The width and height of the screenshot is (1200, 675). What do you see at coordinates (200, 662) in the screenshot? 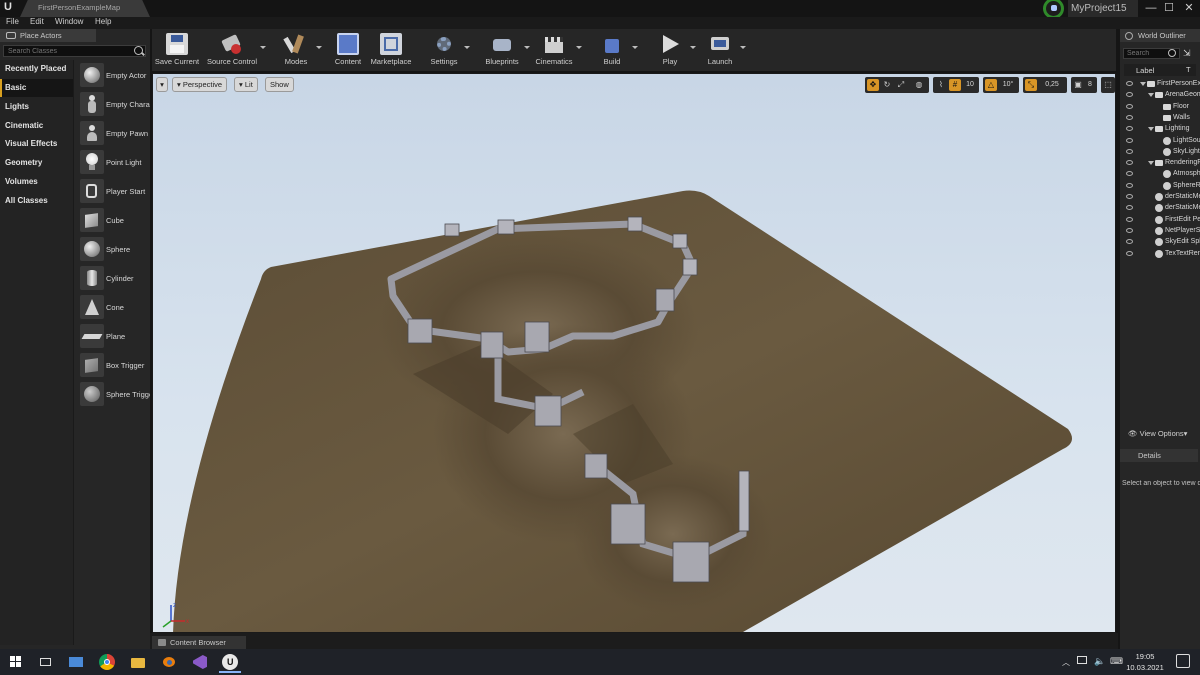
I see `visual-studio-icon` at bounding box center [200, 662].